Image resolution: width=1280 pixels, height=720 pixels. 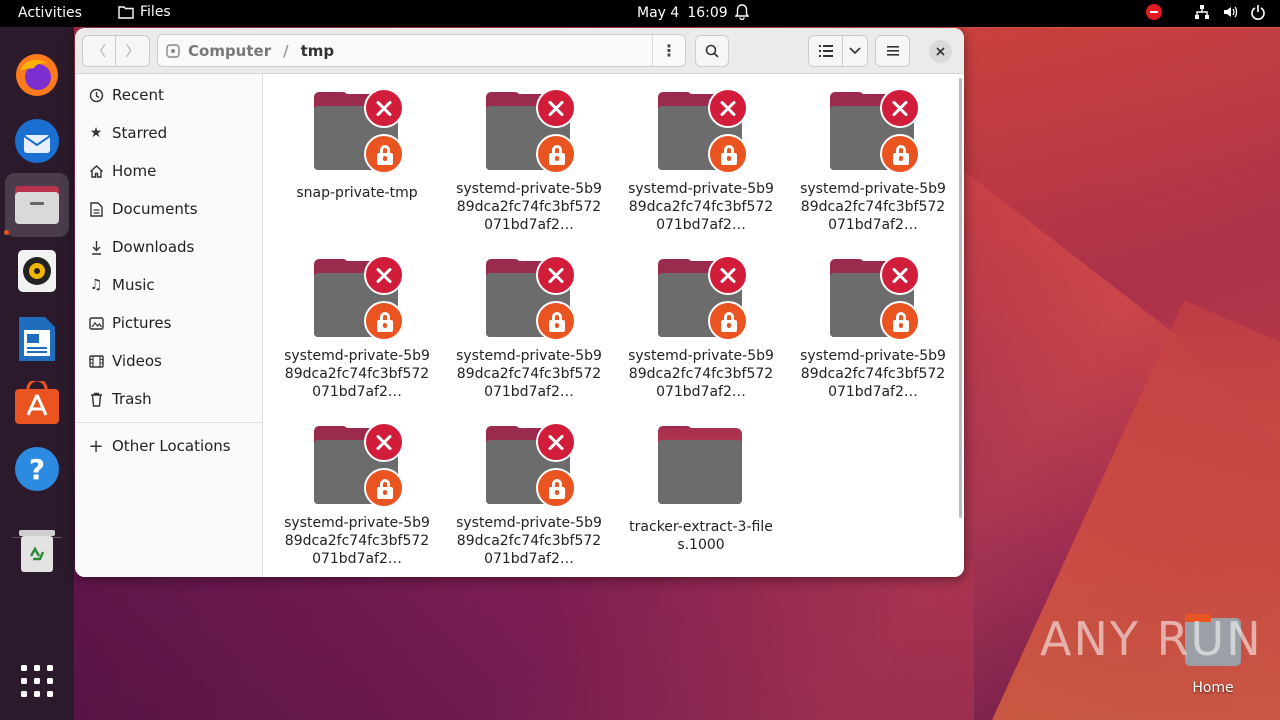 I want to click on app-menu: Files, so click(x=144, y=12).